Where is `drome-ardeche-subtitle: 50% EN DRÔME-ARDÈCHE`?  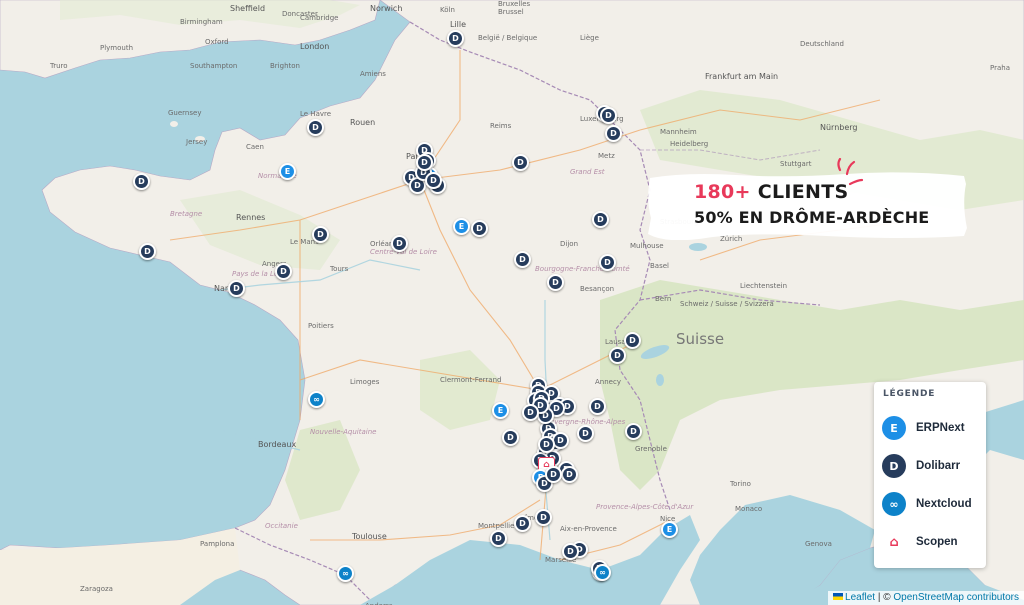 drome-ardeche-subtitle: 50% EN DRÔME-ARDÈCHE is located at coordinates (812, 217).